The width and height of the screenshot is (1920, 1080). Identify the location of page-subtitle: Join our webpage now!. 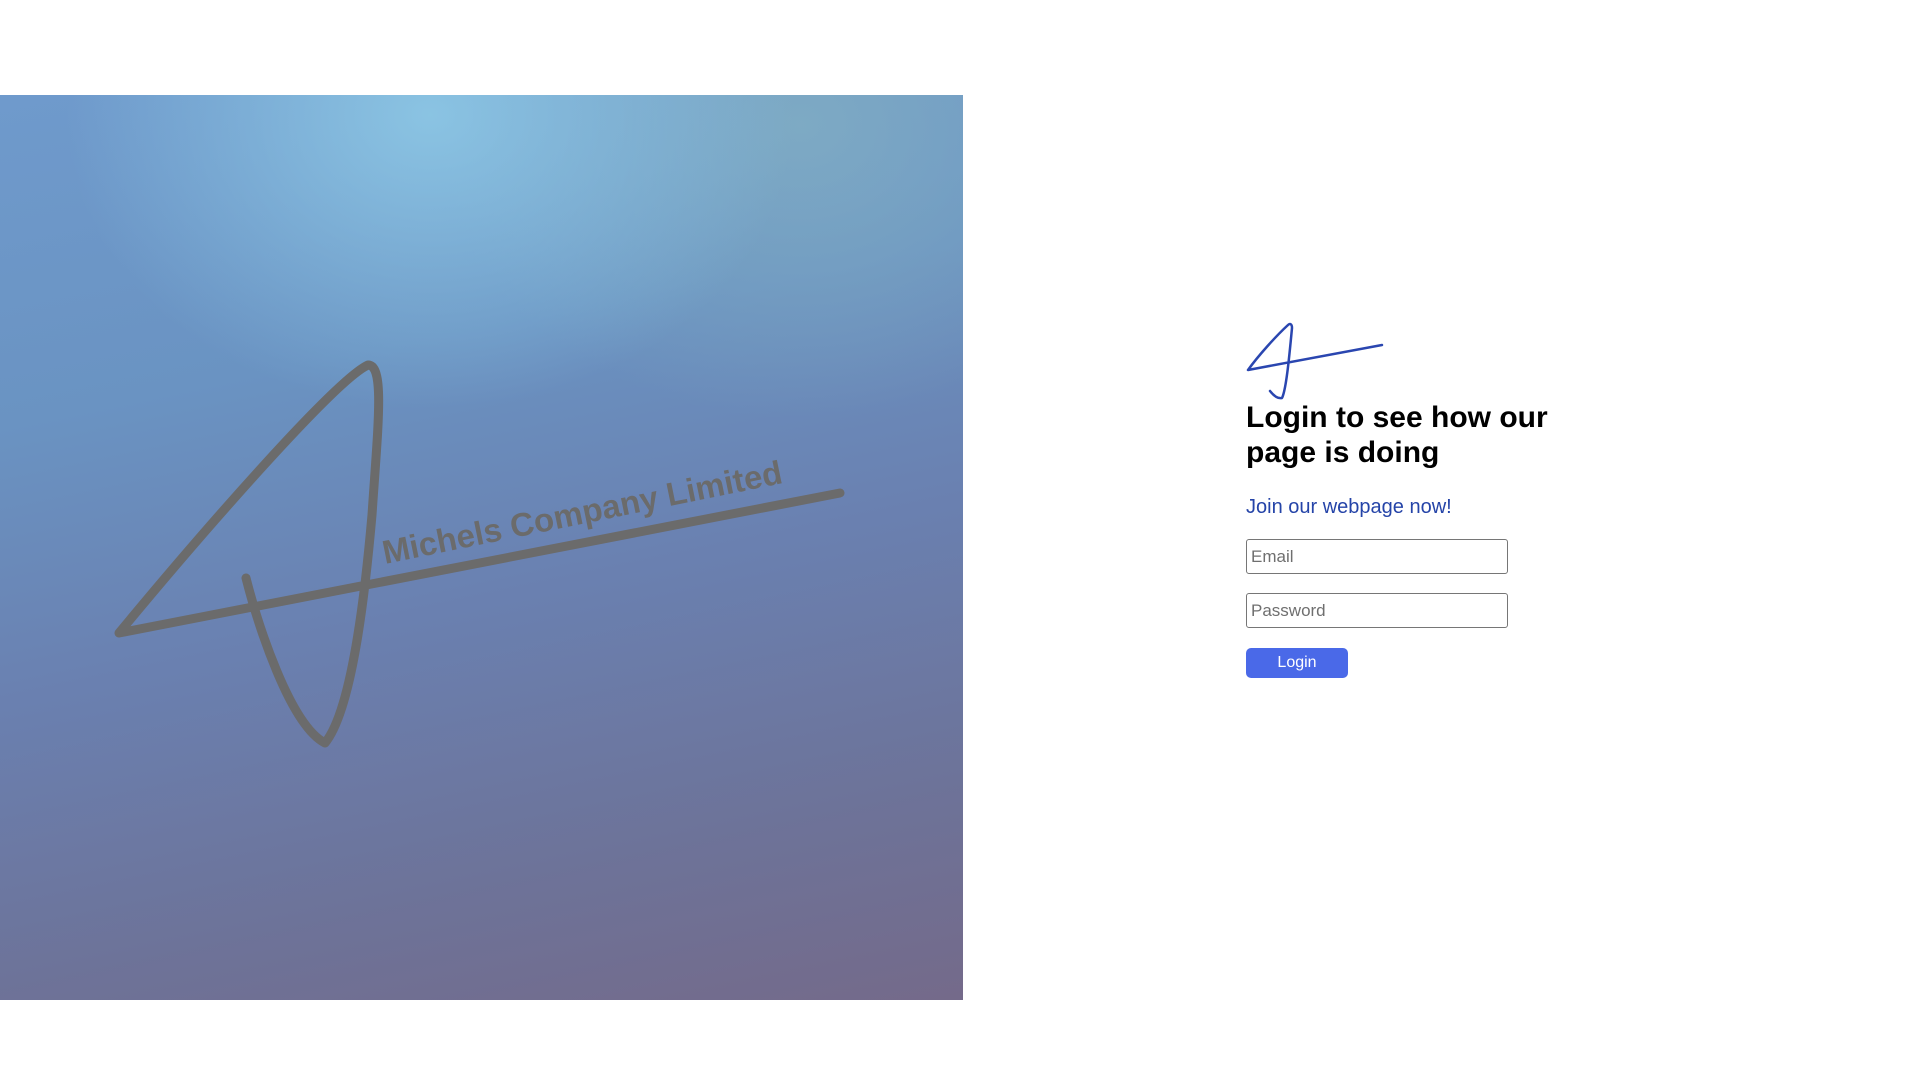
(1349, 507).